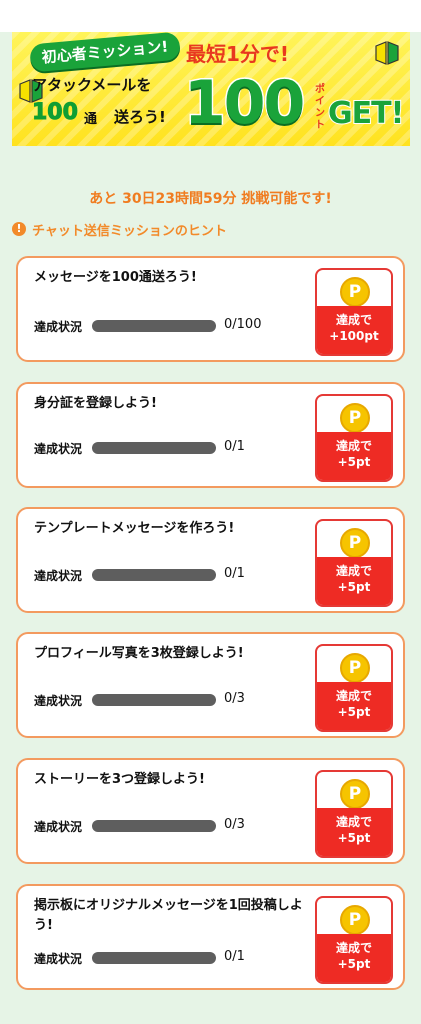  What do you see at coordinates (210, 560) in the screenshot?
I see `mission-card: テンプレートメッセージを作ろう! 達成状況 0/1 P 達成で +5pt` at bounding box center [210, 560].